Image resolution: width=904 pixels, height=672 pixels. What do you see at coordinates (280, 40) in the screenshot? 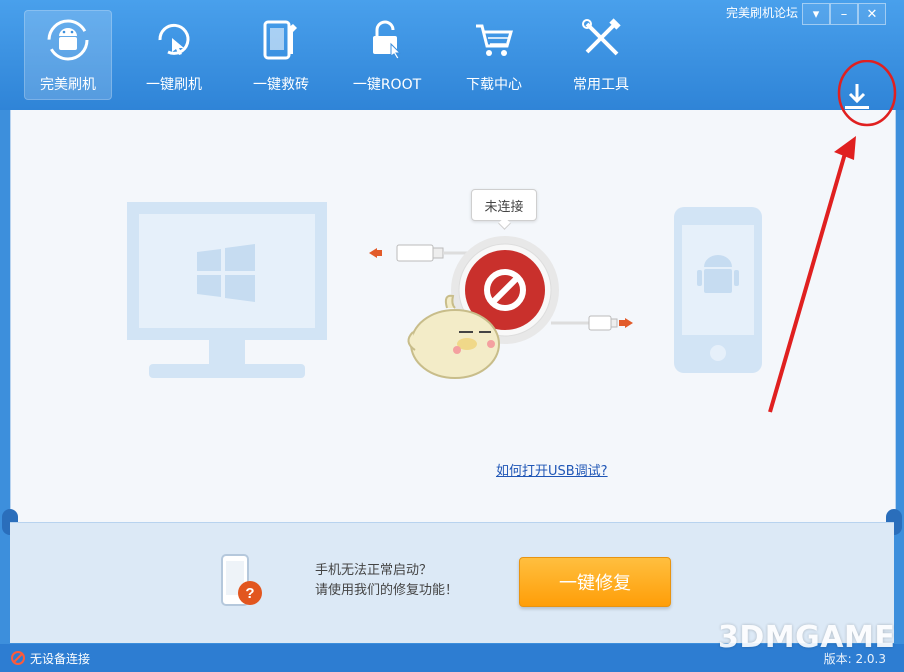
I see `brick-repair-icon` at bounding box center [280, 40].